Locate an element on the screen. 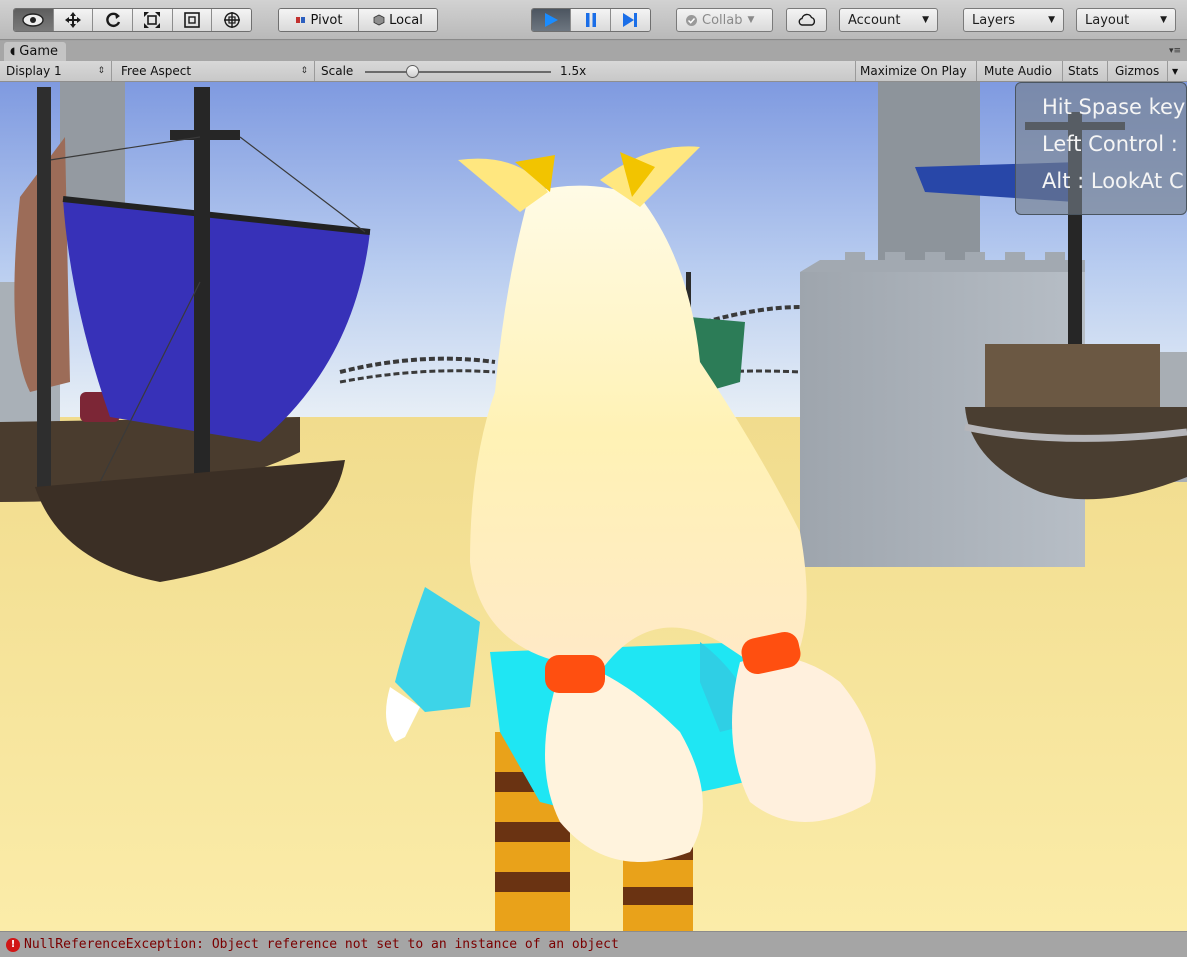 The width and height of the screenshot is (1187, 957). tab-menu-icon: ▾≡ is located at coordinates (1175, 51).